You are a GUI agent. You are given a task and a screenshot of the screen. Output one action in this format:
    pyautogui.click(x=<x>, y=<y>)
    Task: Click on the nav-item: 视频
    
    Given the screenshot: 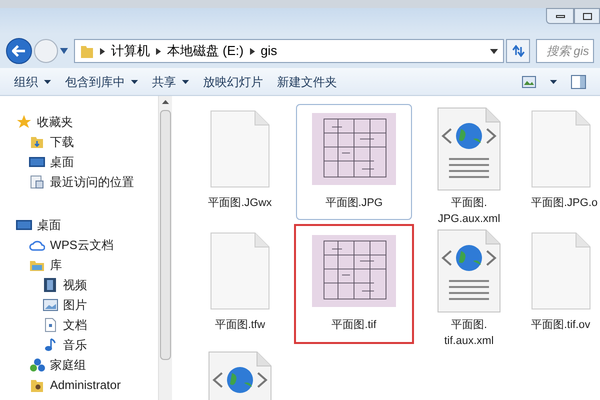 What is the action you would take?
    pyautogui.click(x=87, y=285)
    